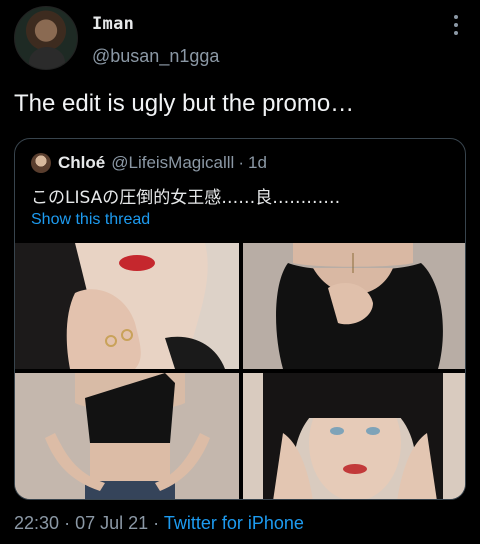  I want to click on tweet-meta: 22:30 · 07 Jul 21 · Twitter for iPhone, so click(159, 523).